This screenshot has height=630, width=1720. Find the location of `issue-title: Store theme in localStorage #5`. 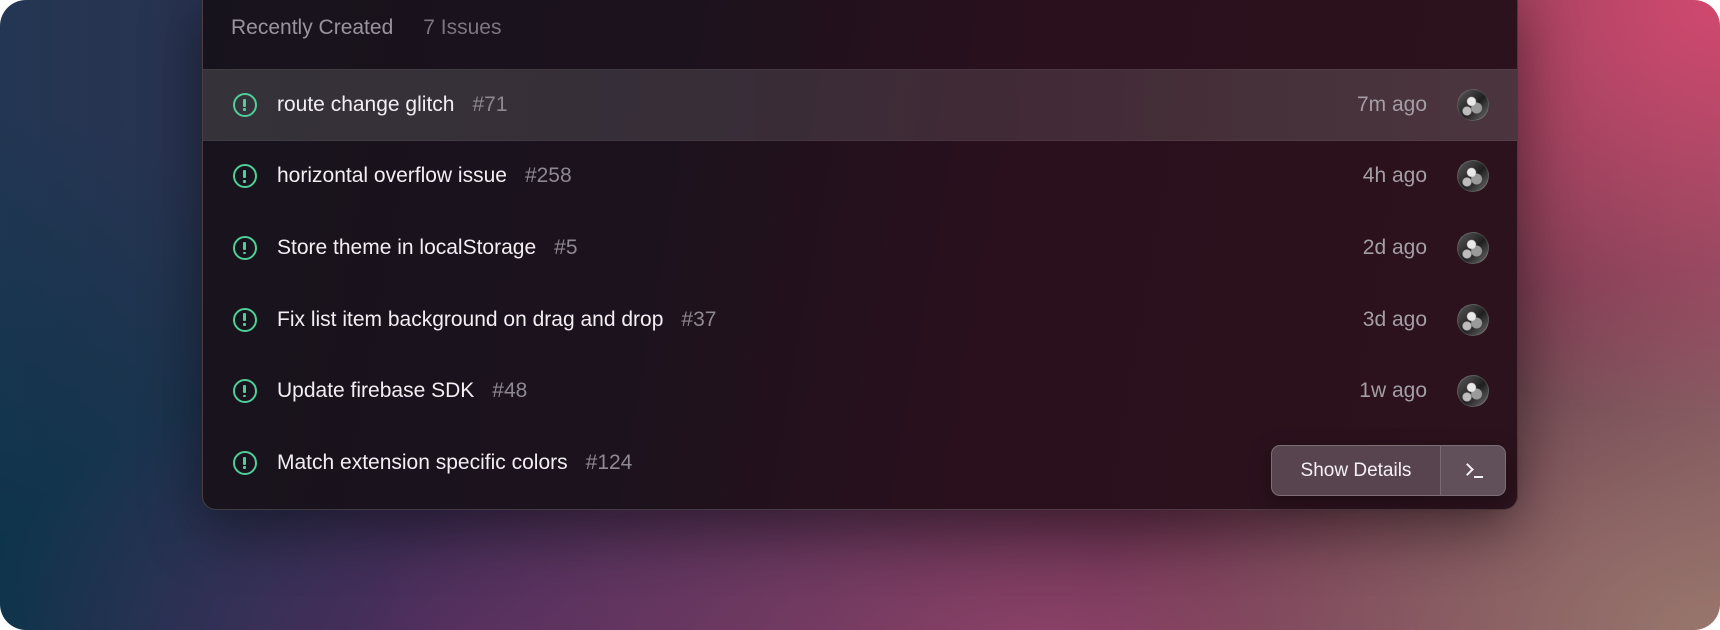

issue-title: Store theme in localStorage #5 is located at coordinates (427, 248).